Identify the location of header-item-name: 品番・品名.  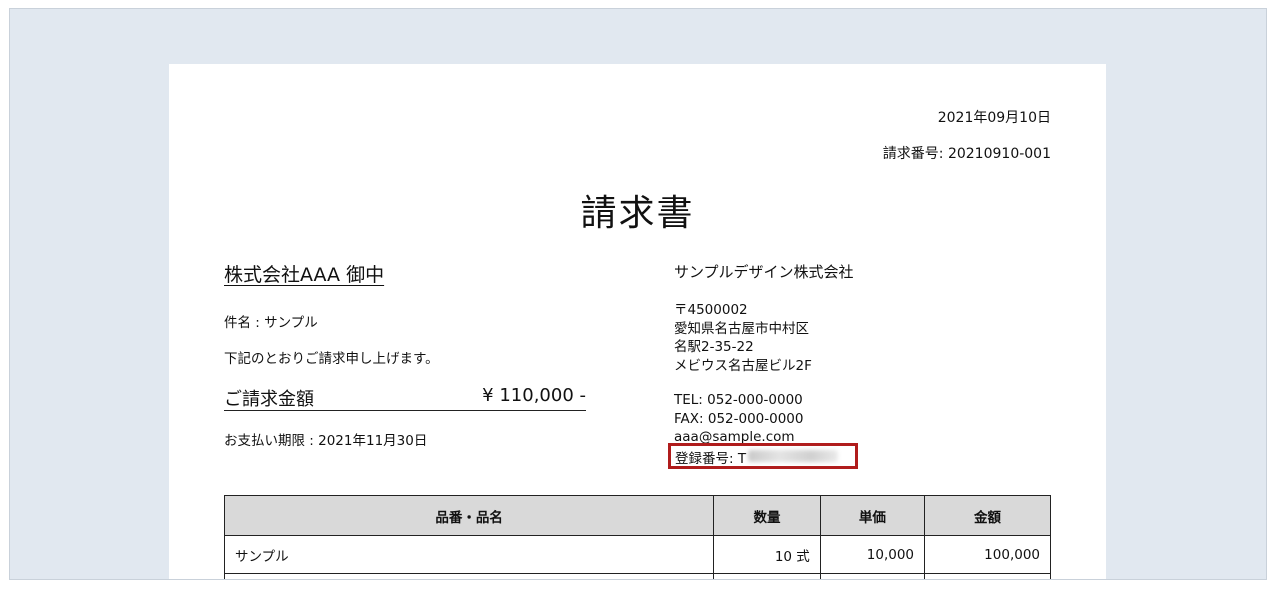
(469, 515).